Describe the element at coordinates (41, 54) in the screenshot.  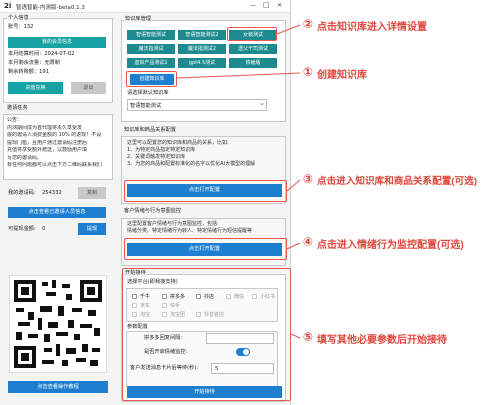
I see `expiry-line: 本月结算时间：2024-07-02` at that location.